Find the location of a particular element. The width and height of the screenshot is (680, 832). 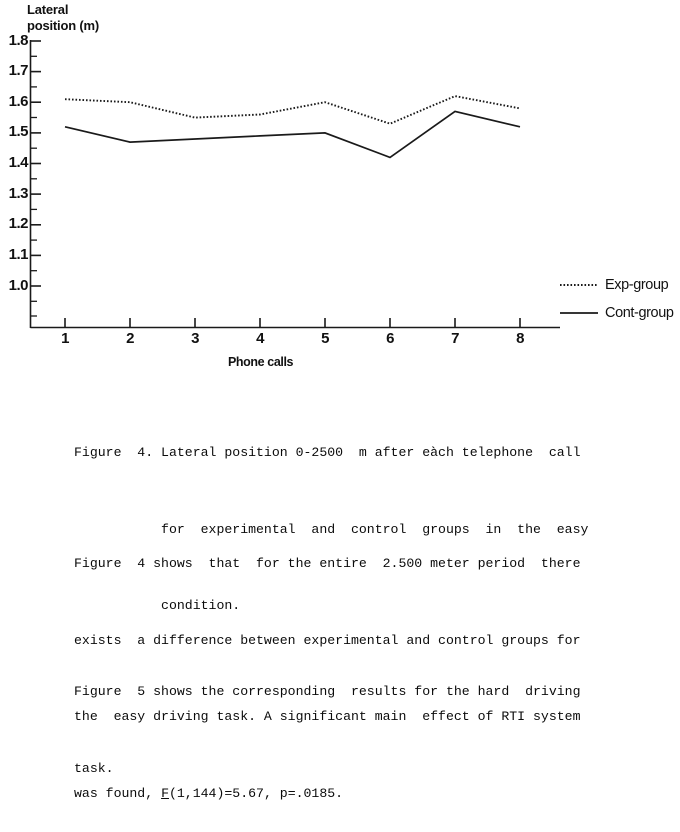

y-tick-label-1-2: 1.2 is located at coordinates (18, 223).